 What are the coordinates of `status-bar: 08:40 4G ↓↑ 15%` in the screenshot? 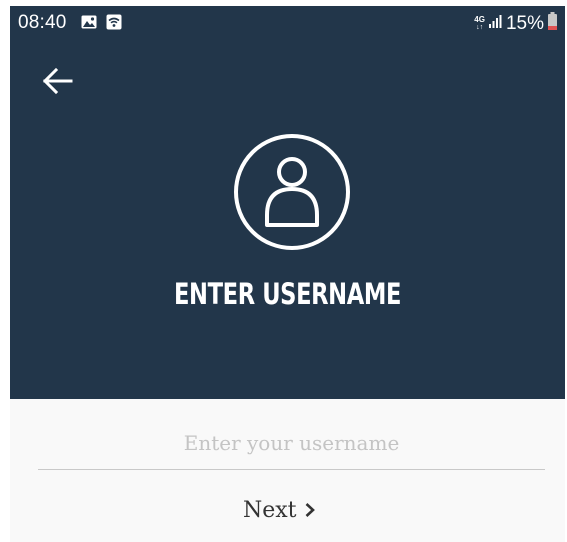 It's located at (287, 23).